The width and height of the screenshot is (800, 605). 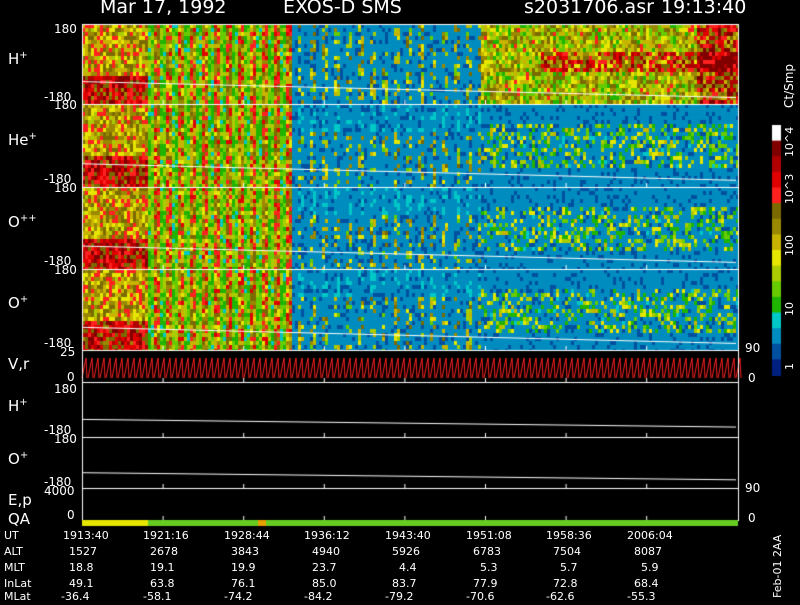 What do you see at coordinates (646, 583) in the screenshot?
I see `inlat-tick: 68.4` at bounding box center [646, 583].